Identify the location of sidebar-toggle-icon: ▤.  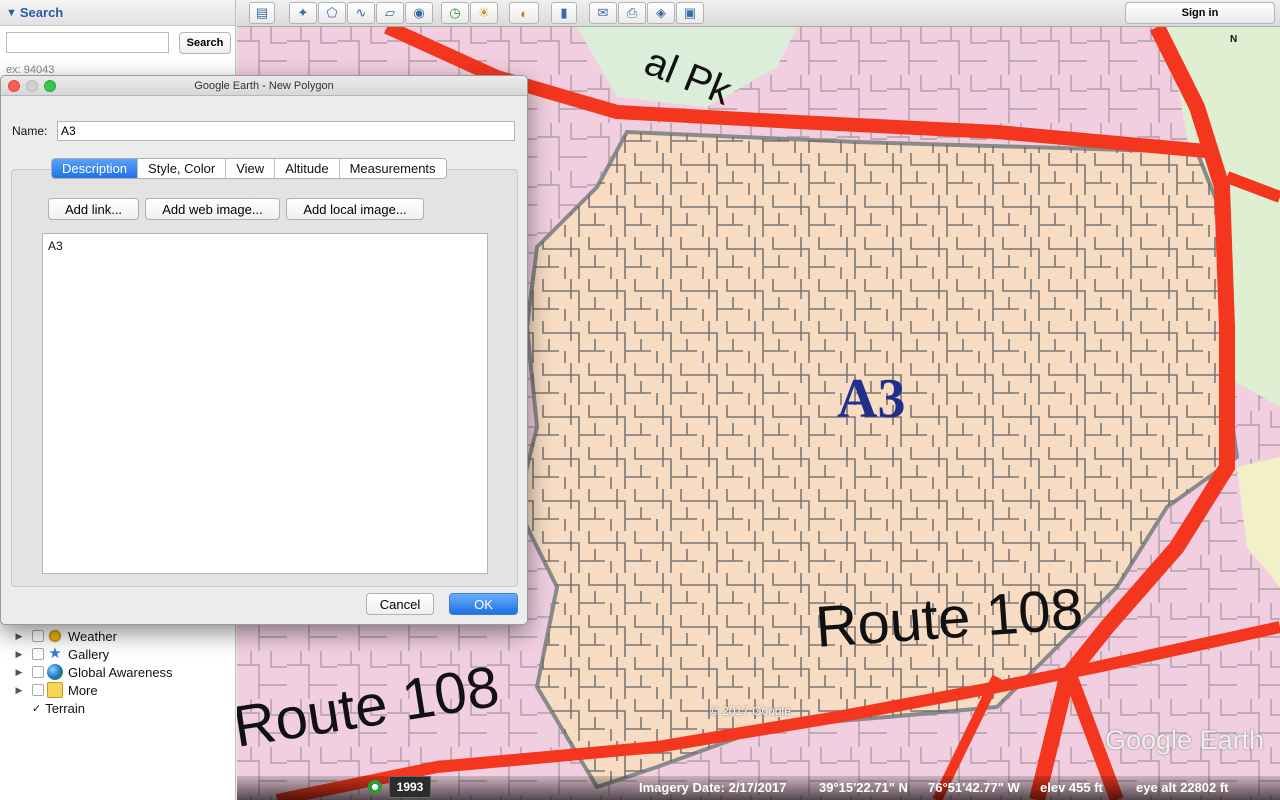
(262, 13).